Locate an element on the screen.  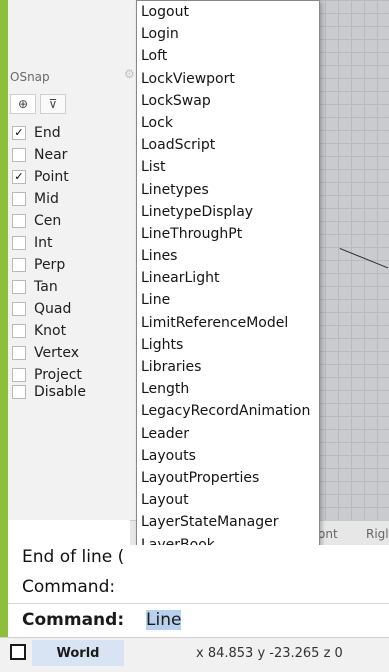
autocomplete-item: Logout is located at coordinates (228, 12).